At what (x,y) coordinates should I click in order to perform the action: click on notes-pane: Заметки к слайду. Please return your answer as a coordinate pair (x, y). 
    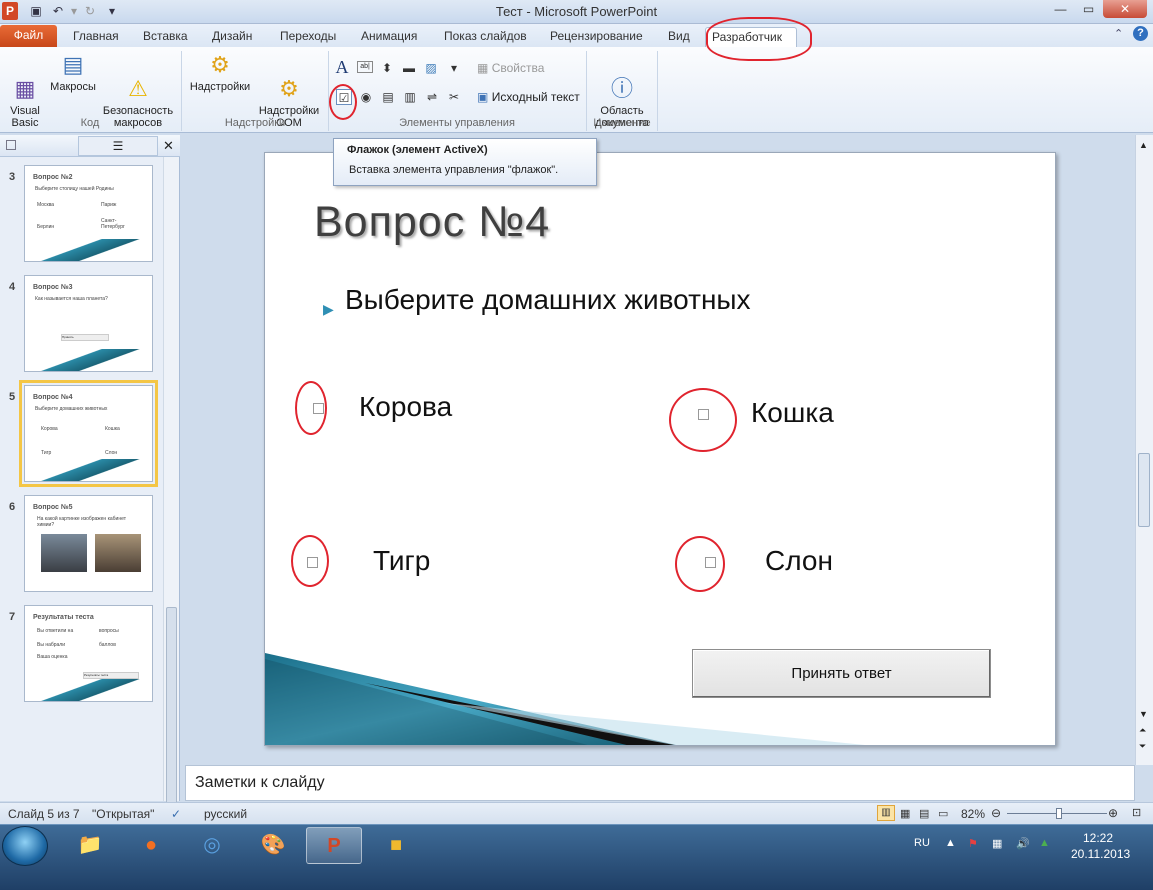
    Looking at the image, I should click on (660, 783).